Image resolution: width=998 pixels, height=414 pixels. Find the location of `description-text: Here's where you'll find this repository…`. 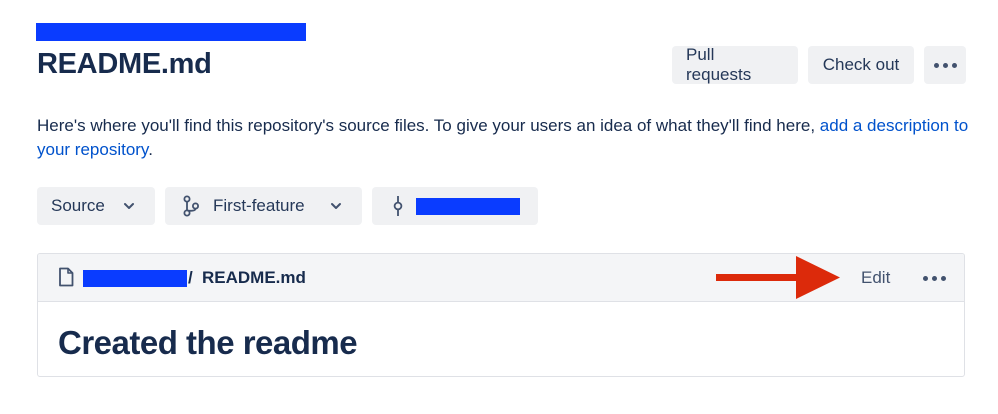

description-text: Here's where you'll find this repository… is located at coordinates (428, 125).